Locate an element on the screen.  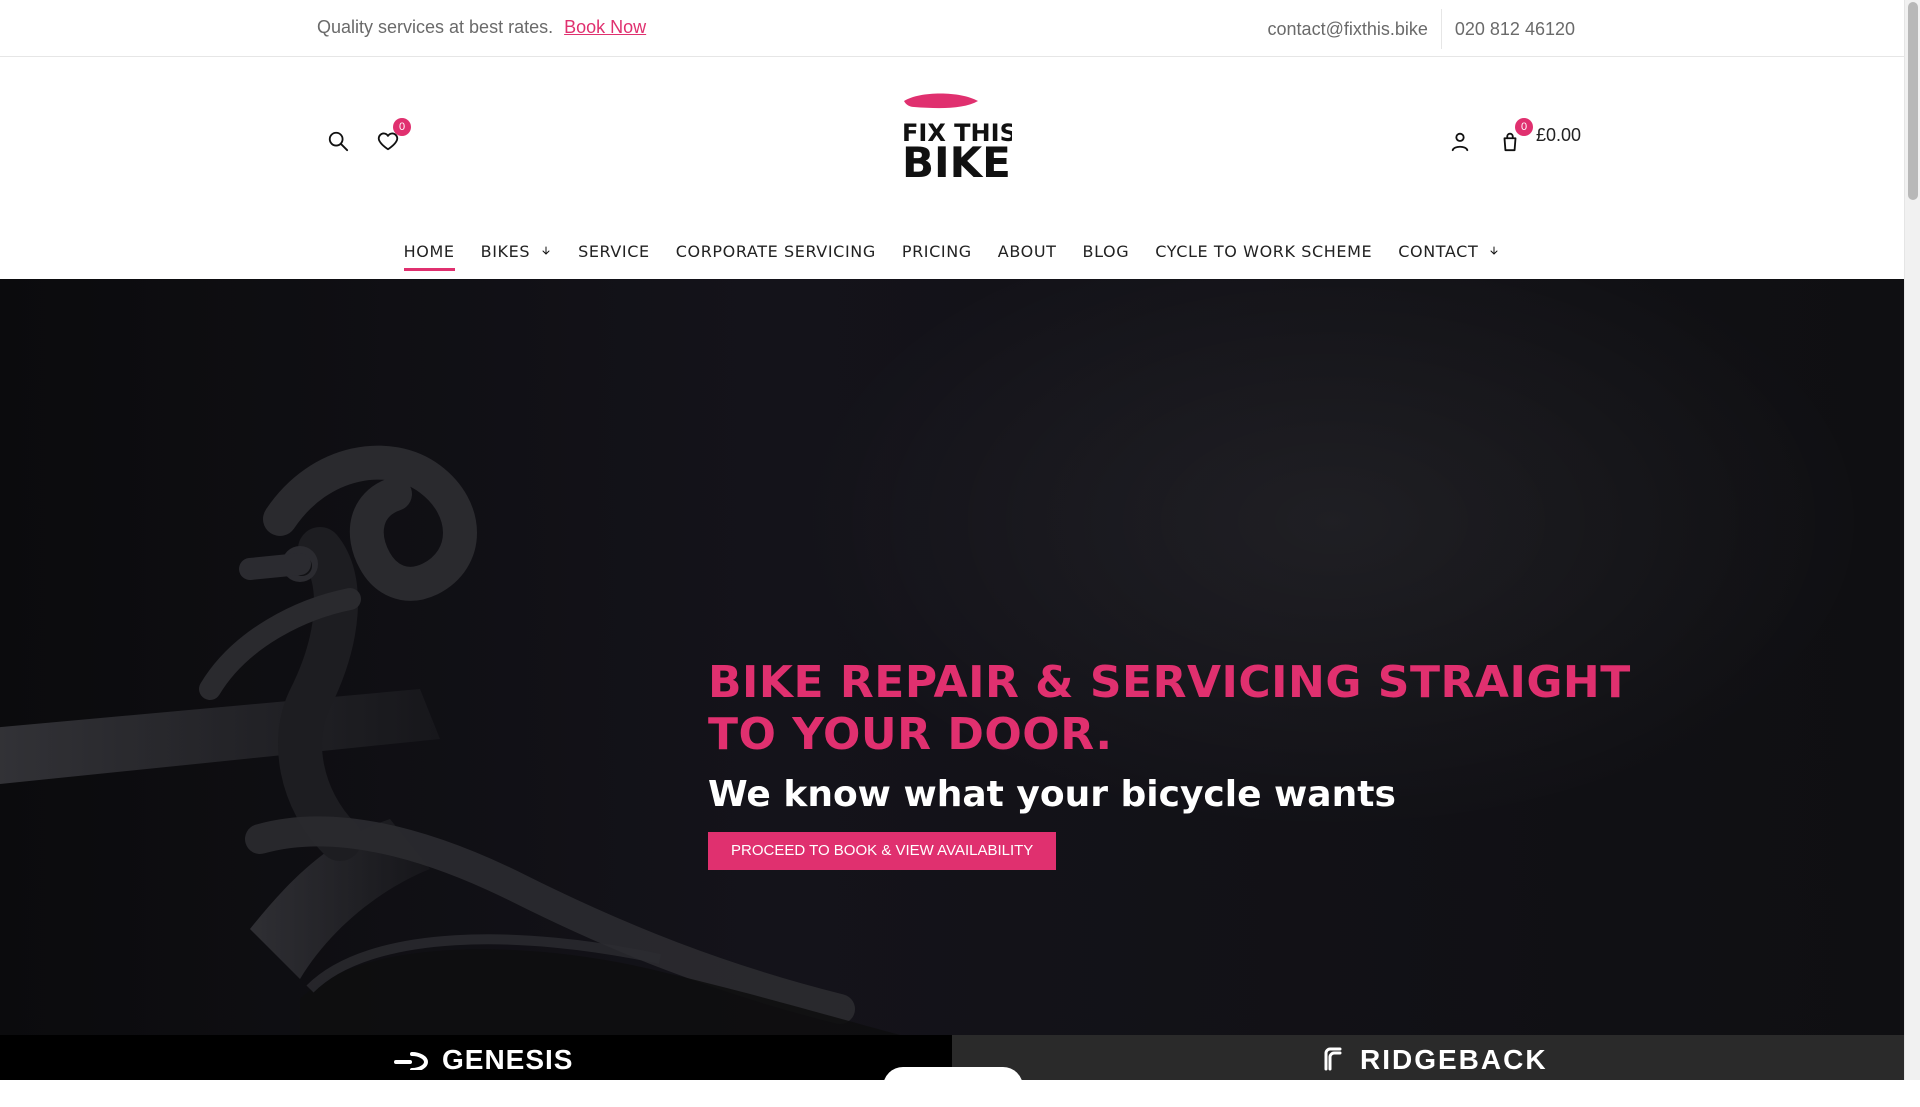
page-scrollbar is located at coordinates (1912, 540).